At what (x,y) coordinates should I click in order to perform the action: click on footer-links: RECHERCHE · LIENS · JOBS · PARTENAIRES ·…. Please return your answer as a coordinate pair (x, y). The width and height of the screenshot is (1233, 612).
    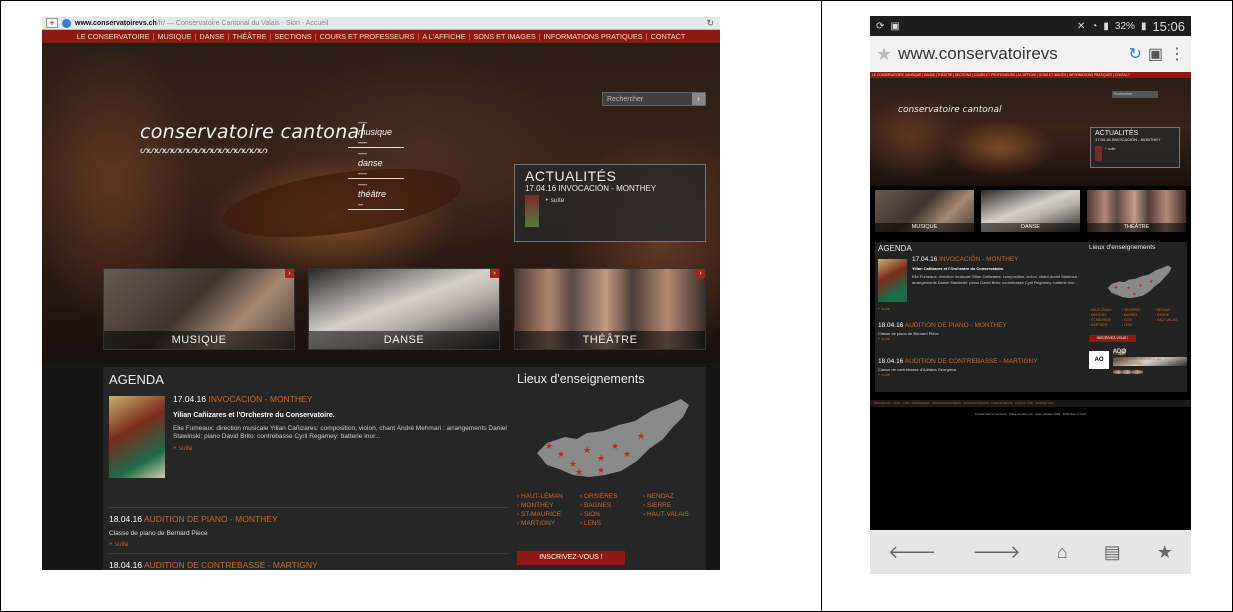
    Looking at the image, I should click on (1030, 403).